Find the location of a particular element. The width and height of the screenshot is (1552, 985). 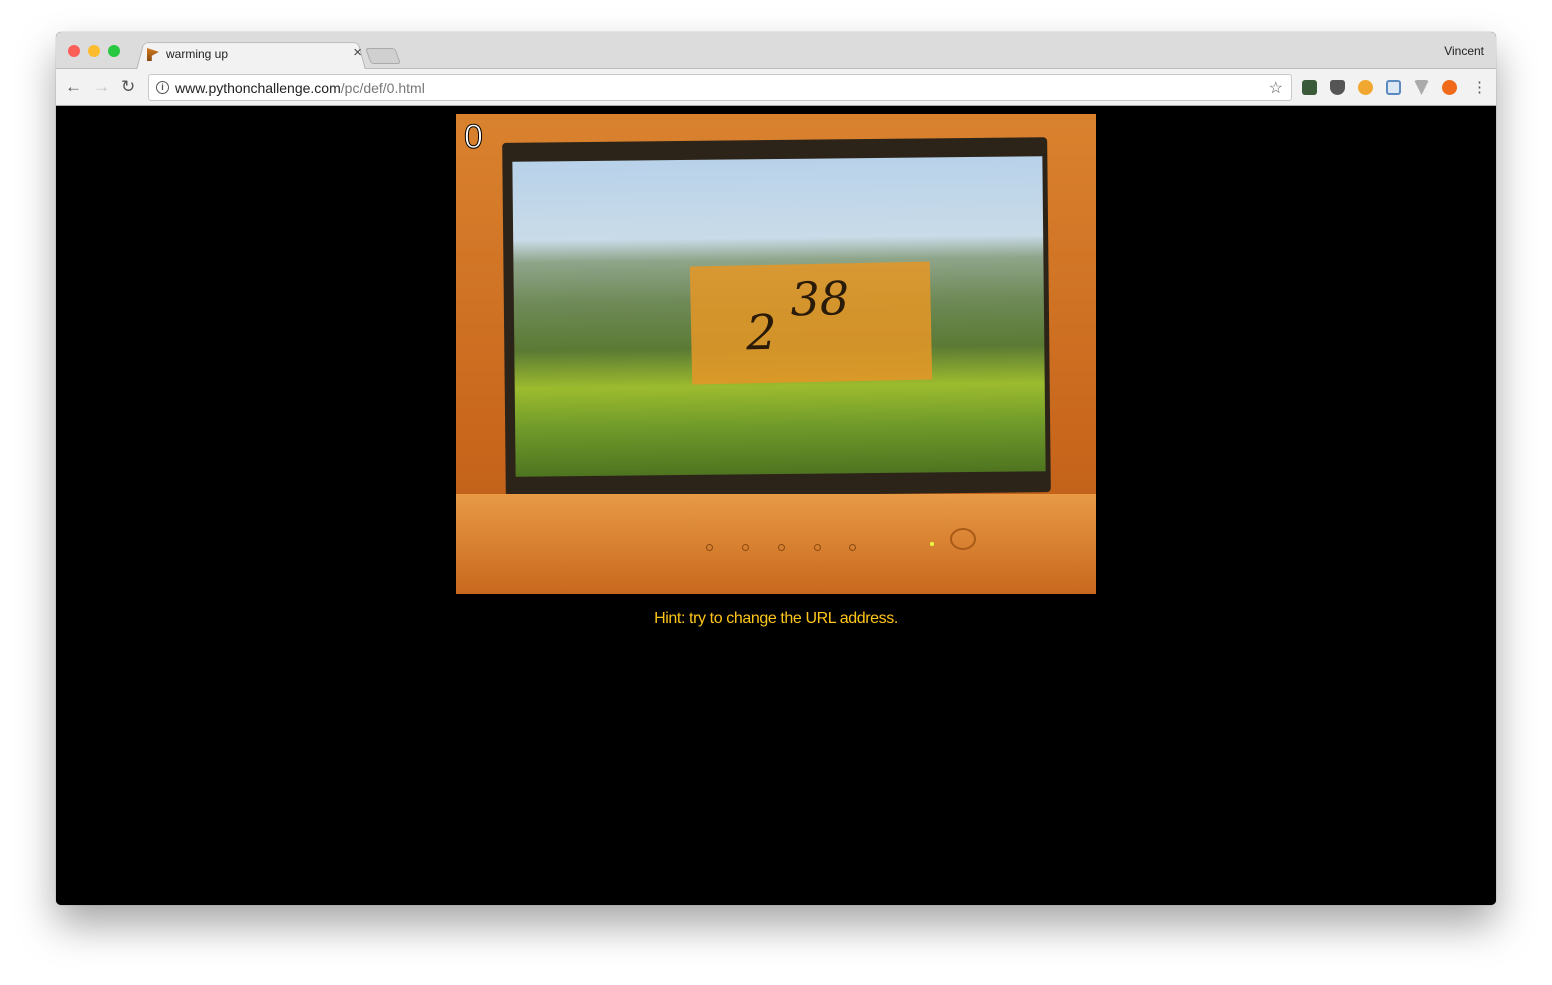

back-arrow-icon: ← is located at coordinates (73, 87).